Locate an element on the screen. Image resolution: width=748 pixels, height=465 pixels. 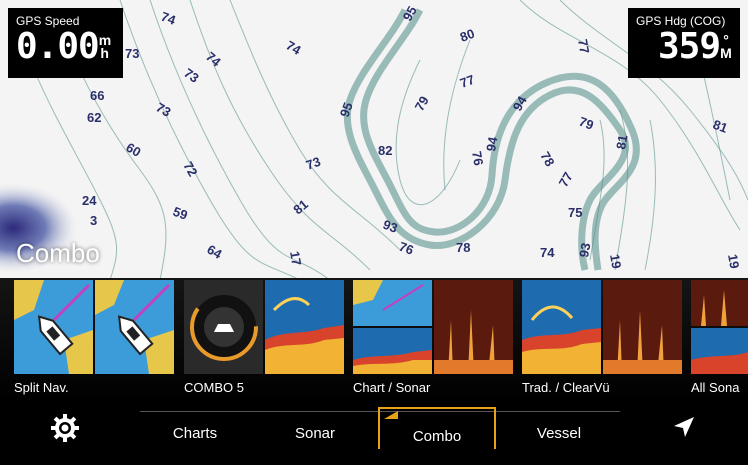
tab-label: Vessel is located at coordinates (559, 433).